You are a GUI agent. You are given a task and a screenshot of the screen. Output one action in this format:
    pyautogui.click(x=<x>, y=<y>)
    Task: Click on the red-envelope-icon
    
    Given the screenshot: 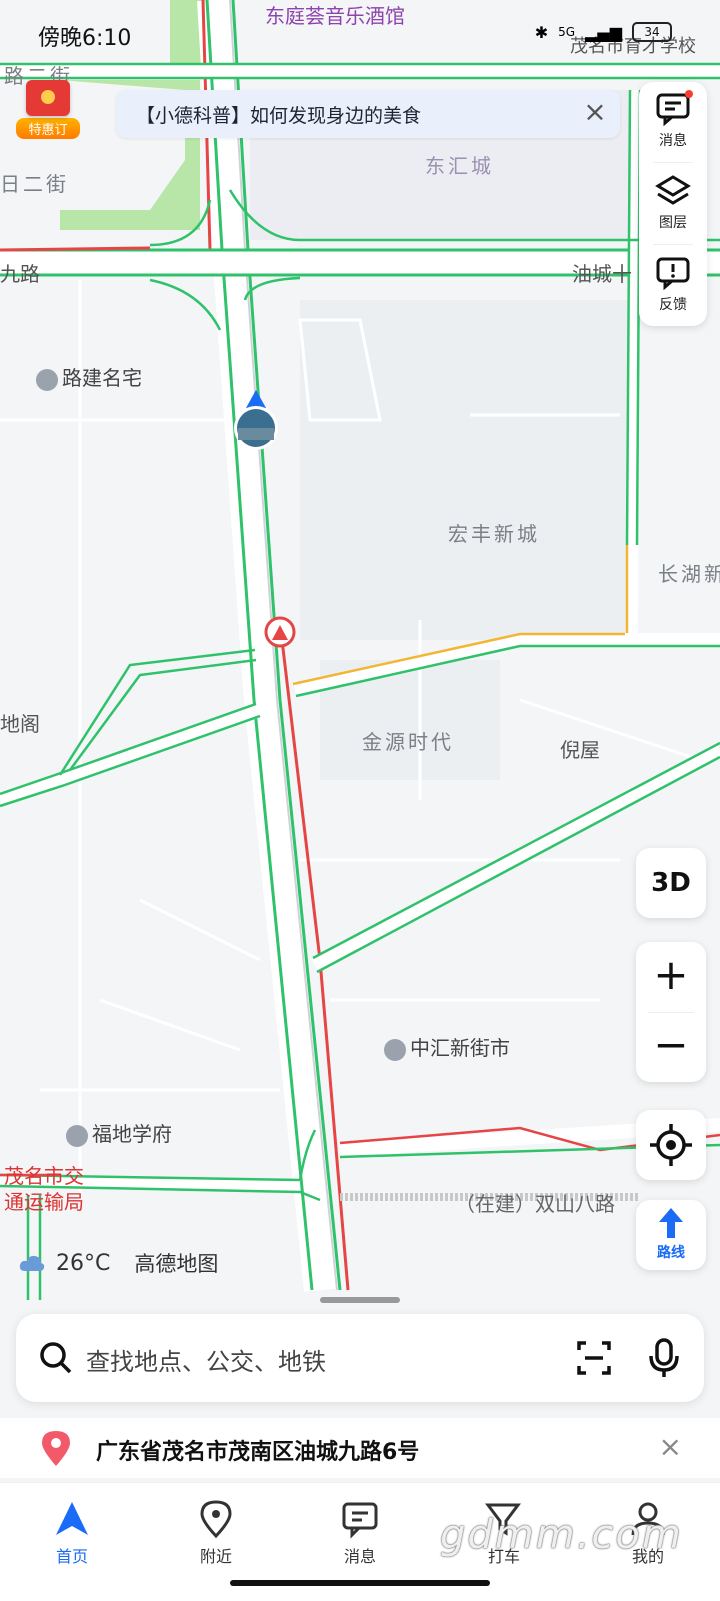 What is the action you would take?
    pyautogui.click(x=48, y=98)
    